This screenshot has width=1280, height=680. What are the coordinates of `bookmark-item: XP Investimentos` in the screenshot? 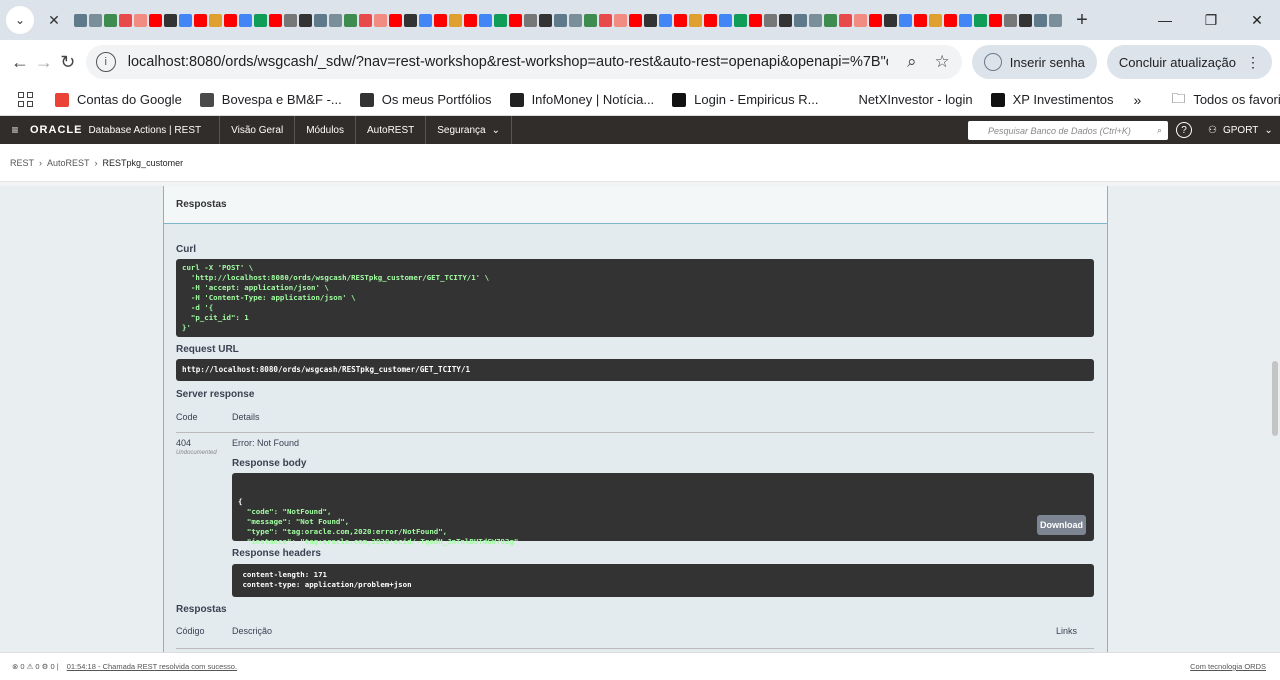 It's located at (1052, 99).